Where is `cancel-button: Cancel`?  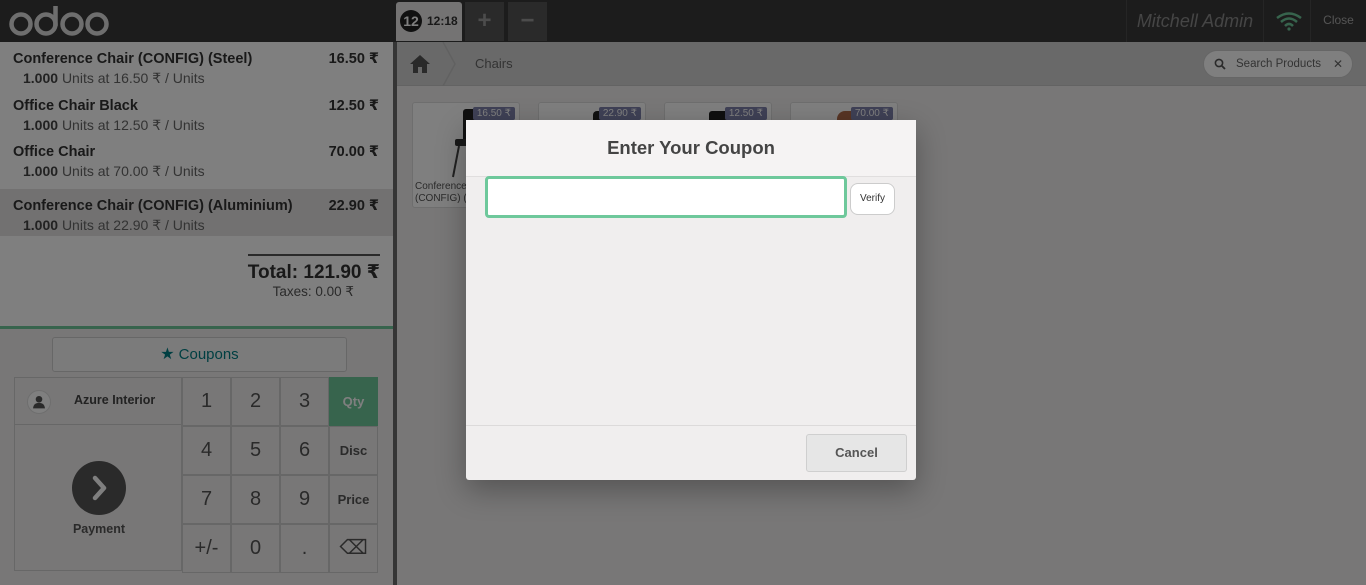
cancel-button: Cancel is located at coordinates (856, 453).